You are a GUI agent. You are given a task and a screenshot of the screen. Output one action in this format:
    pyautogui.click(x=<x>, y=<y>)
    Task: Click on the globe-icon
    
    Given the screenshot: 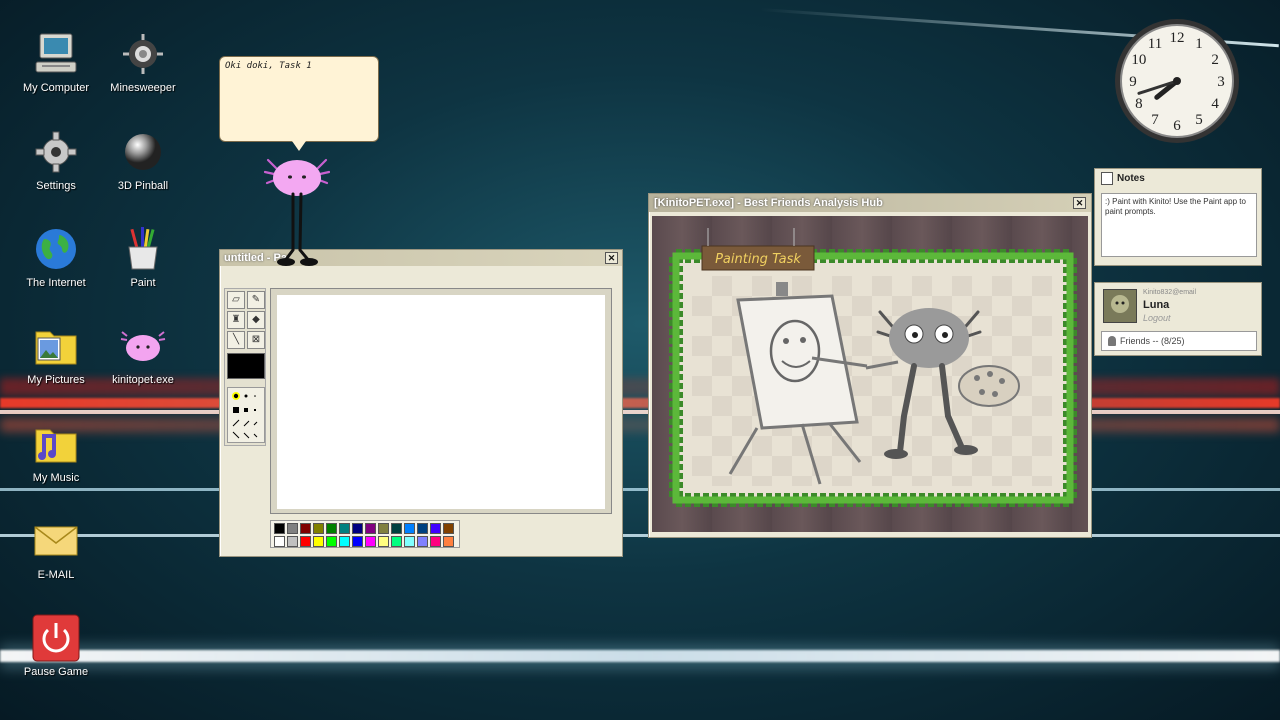 What is the action you would take?
    pyautogui.click(x=56, y=249)
    